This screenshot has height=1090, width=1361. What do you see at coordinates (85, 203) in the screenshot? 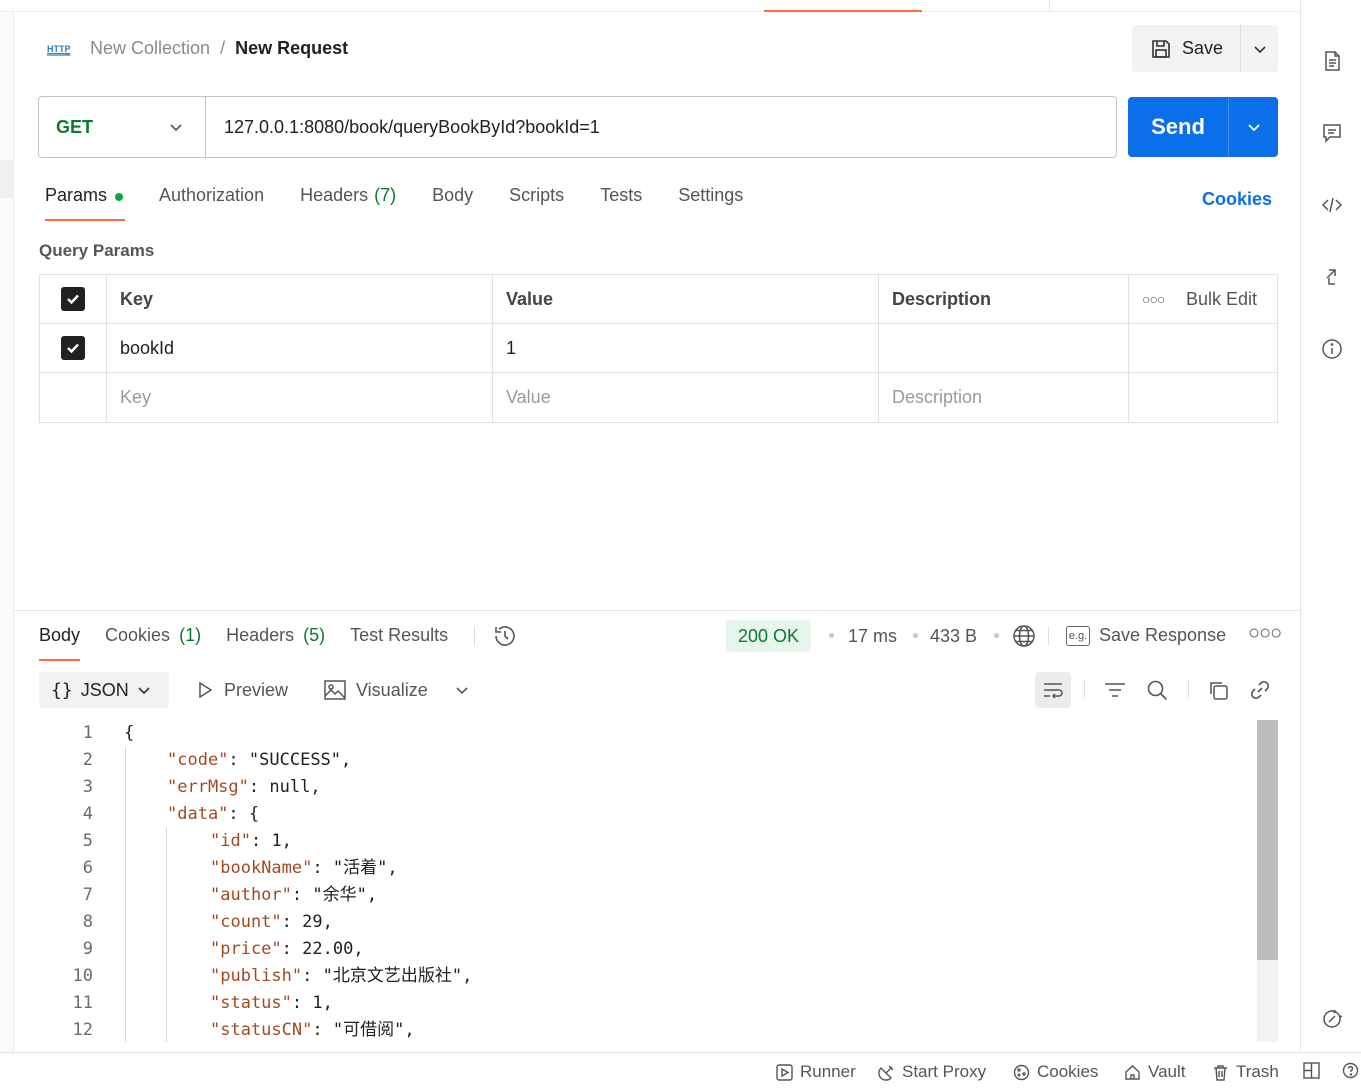
I see `tab-params: Params` at bounding box center [85, 203].